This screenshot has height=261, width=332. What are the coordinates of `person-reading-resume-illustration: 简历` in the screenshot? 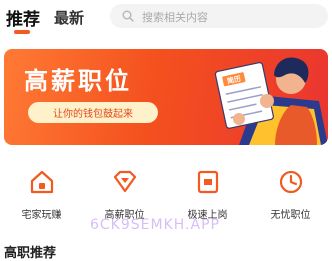 It's located at (271, 101).